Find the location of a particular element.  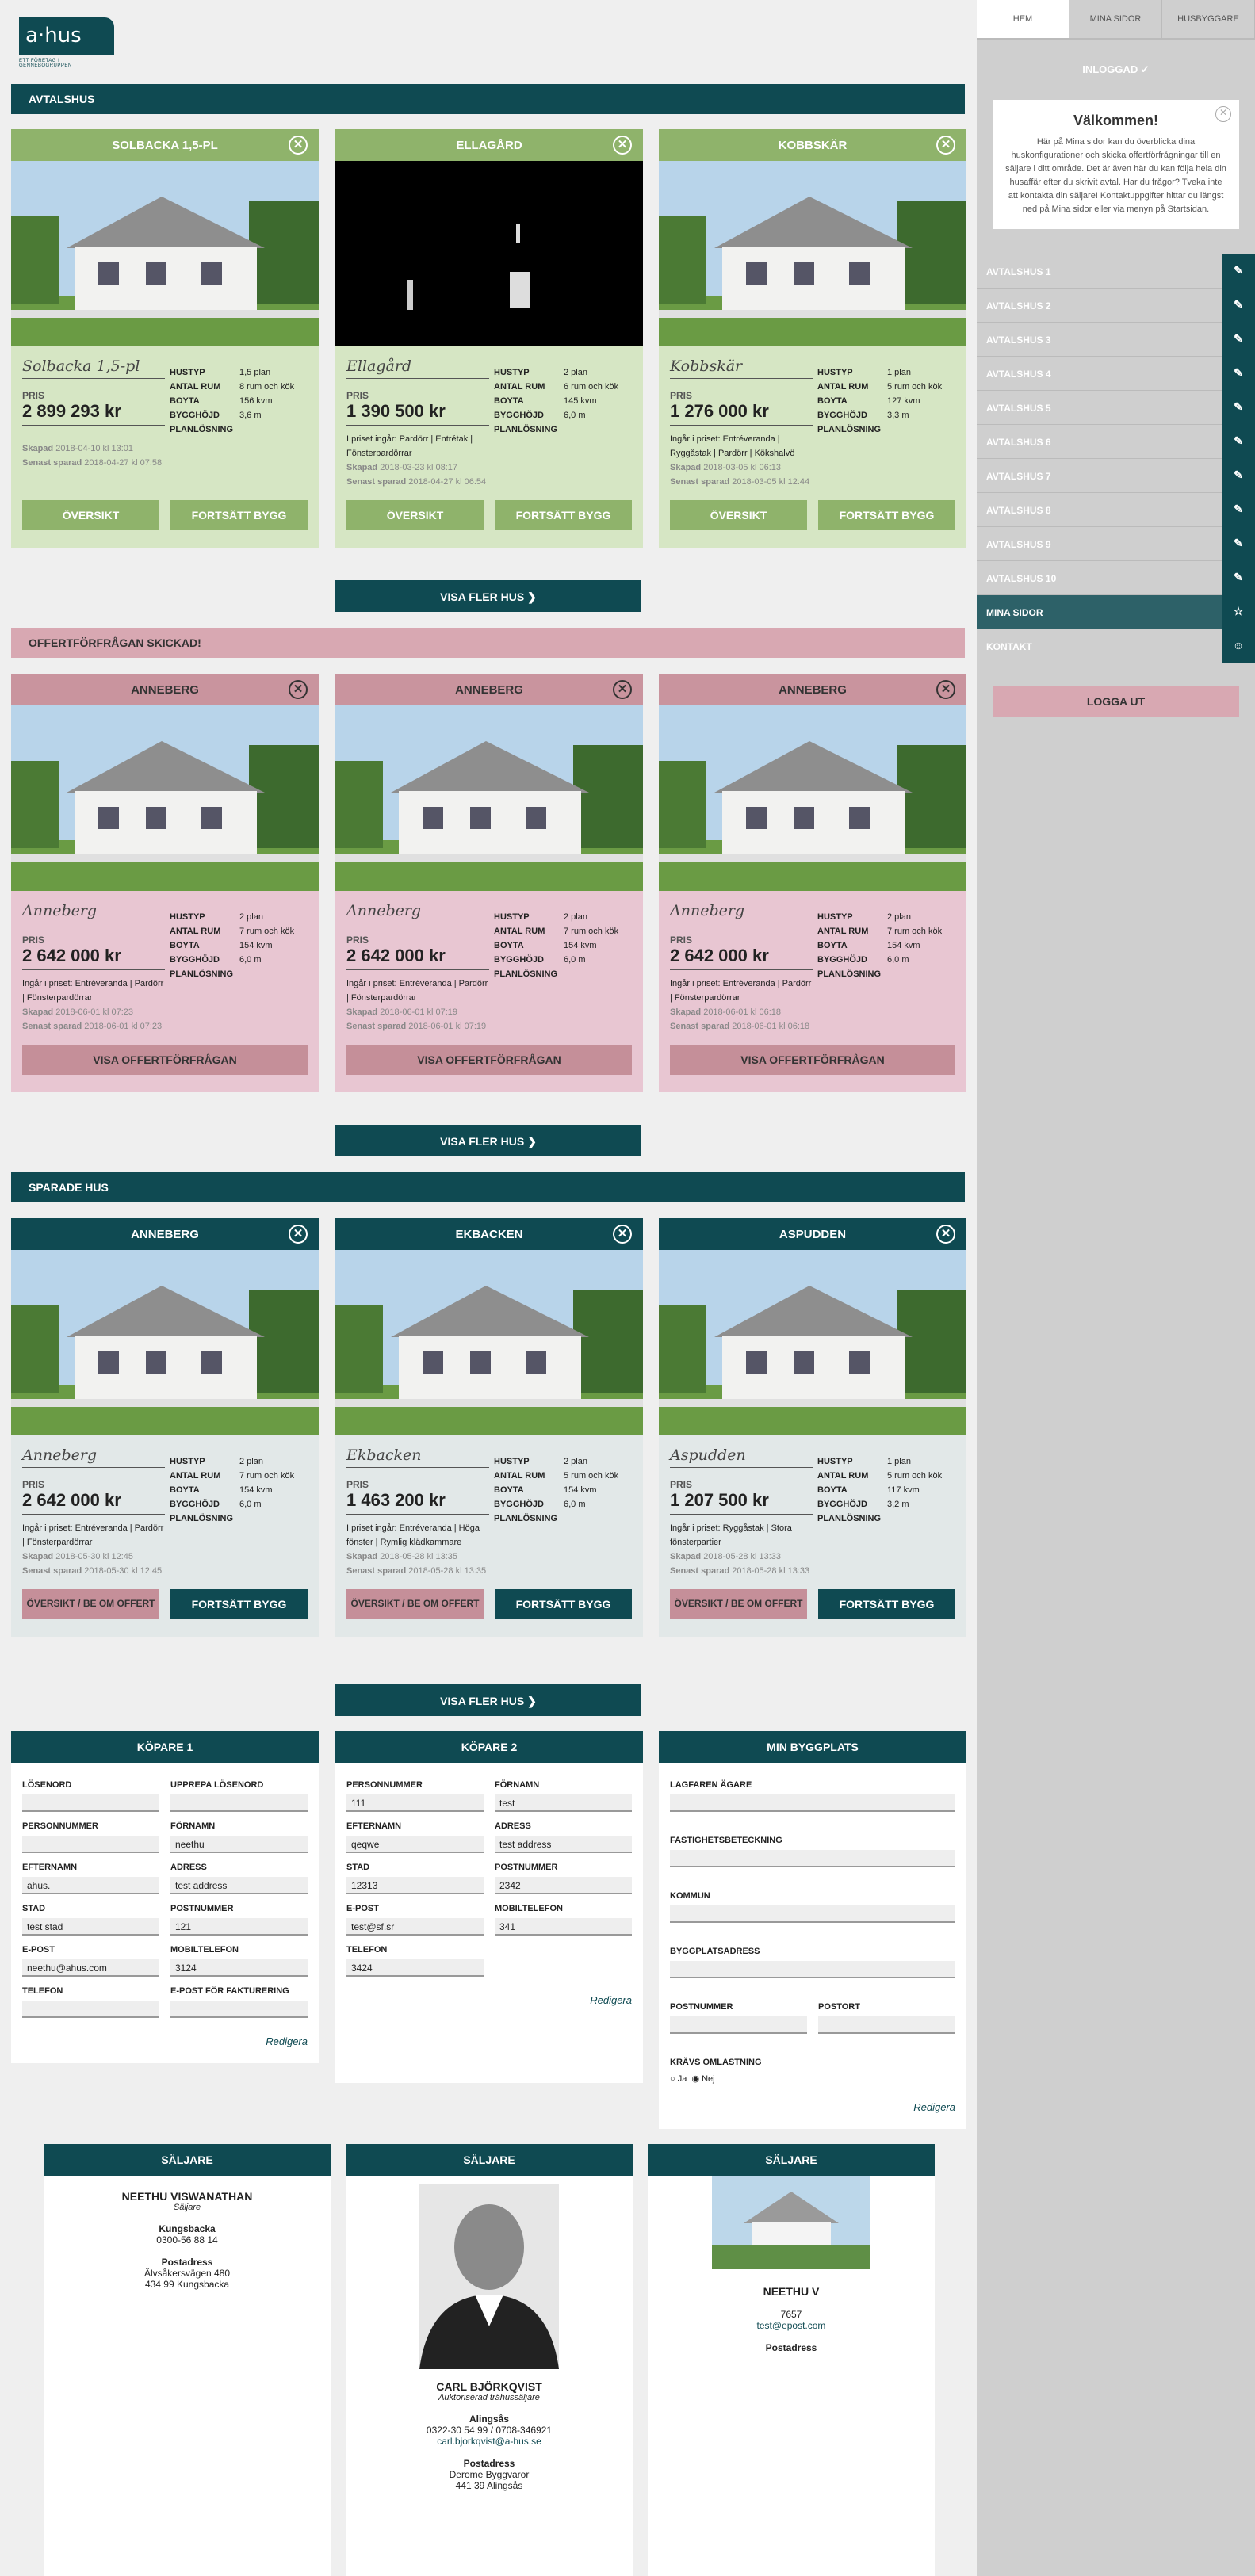

form-input: 3424 is located at coordinates (415, 1968).